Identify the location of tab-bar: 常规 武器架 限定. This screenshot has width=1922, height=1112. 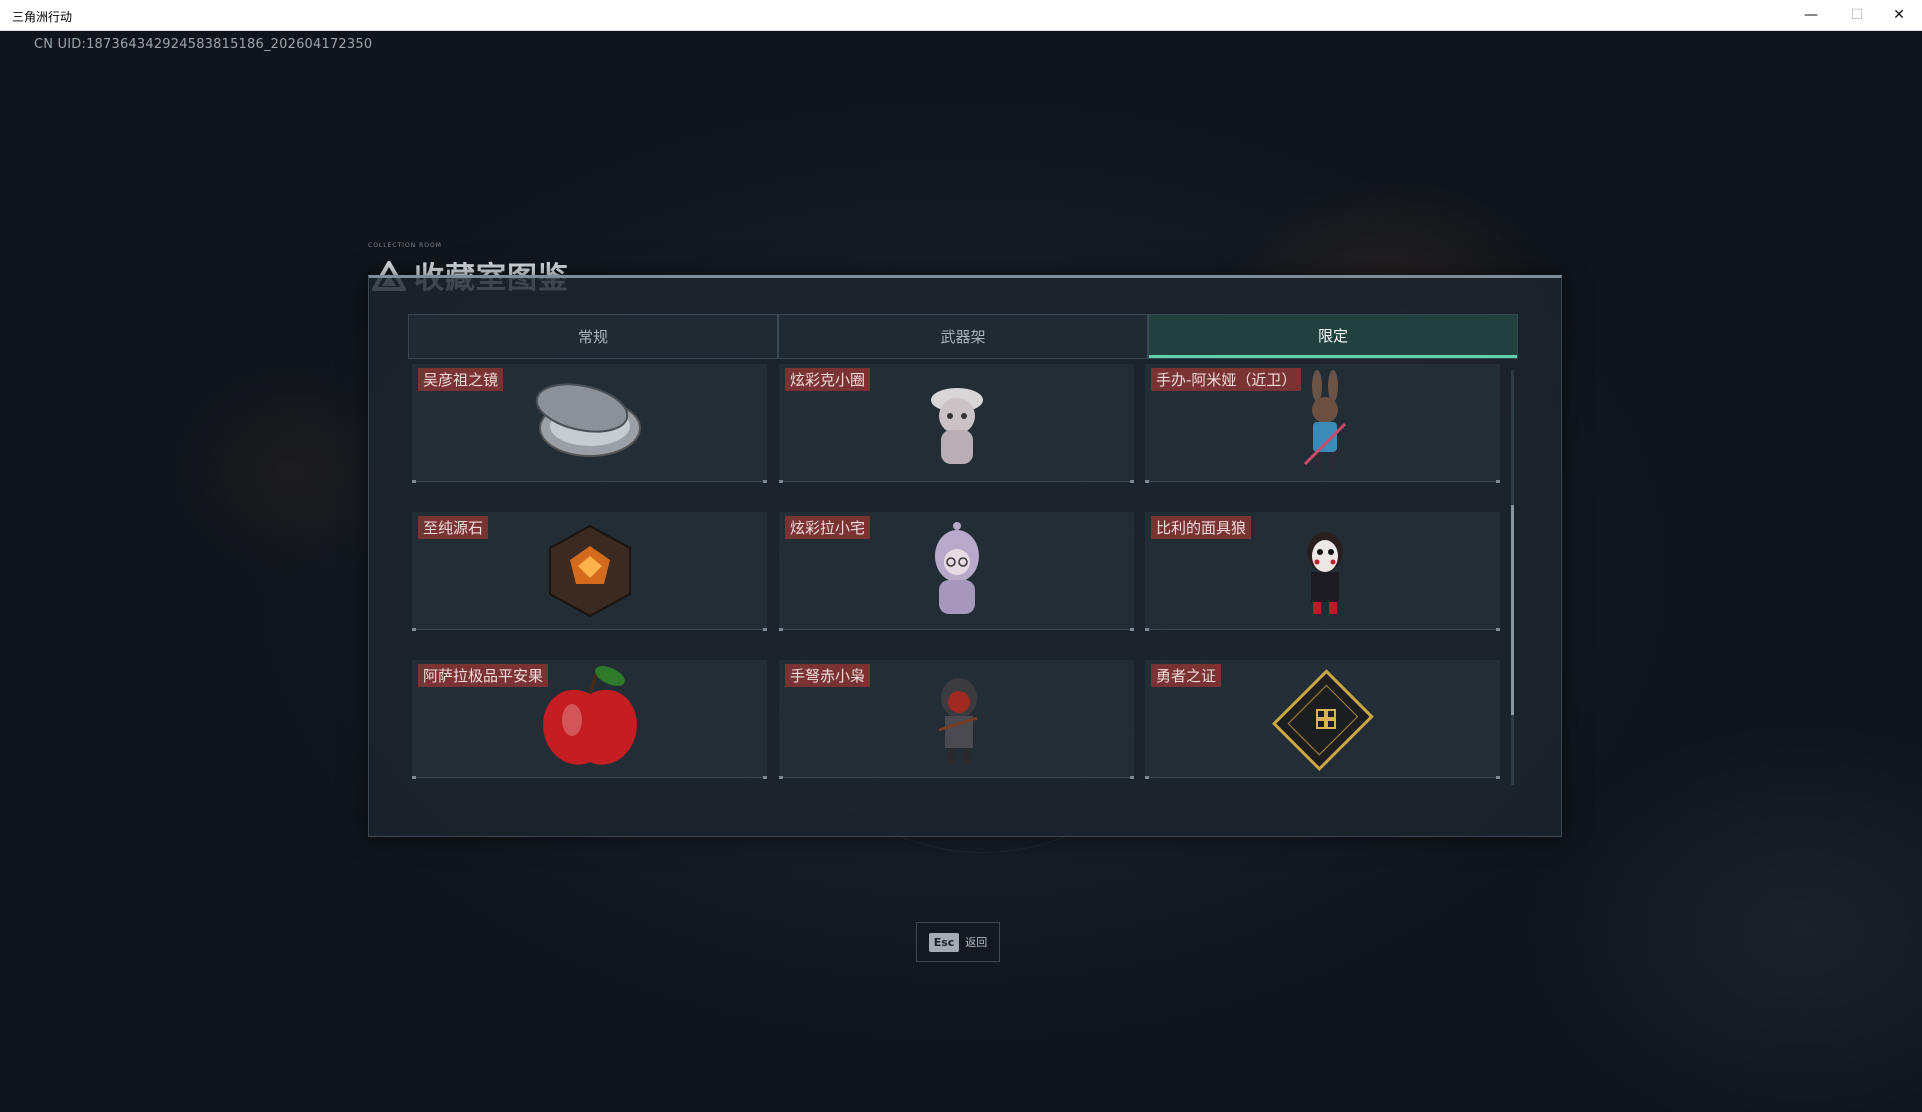
(963, 336).